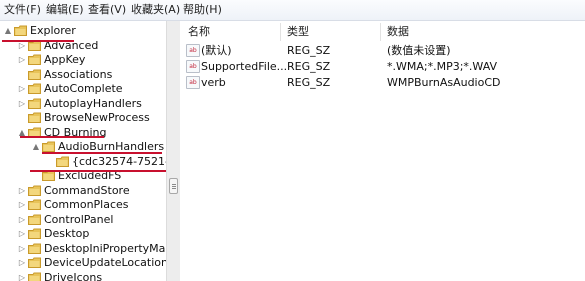 The image size is (585, 281). Describe the element at coordinates (53, 30) in the screenshot. I see `tree-item-label: Explorer` at that location.